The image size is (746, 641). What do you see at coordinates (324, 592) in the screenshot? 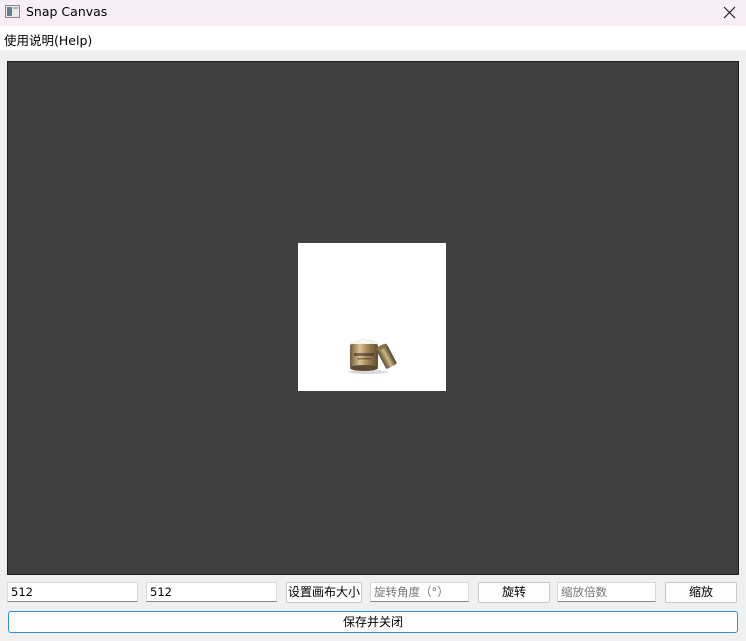
I see `set-canvas-size-button: 设置画布大小` at bounding box center [324, 592].